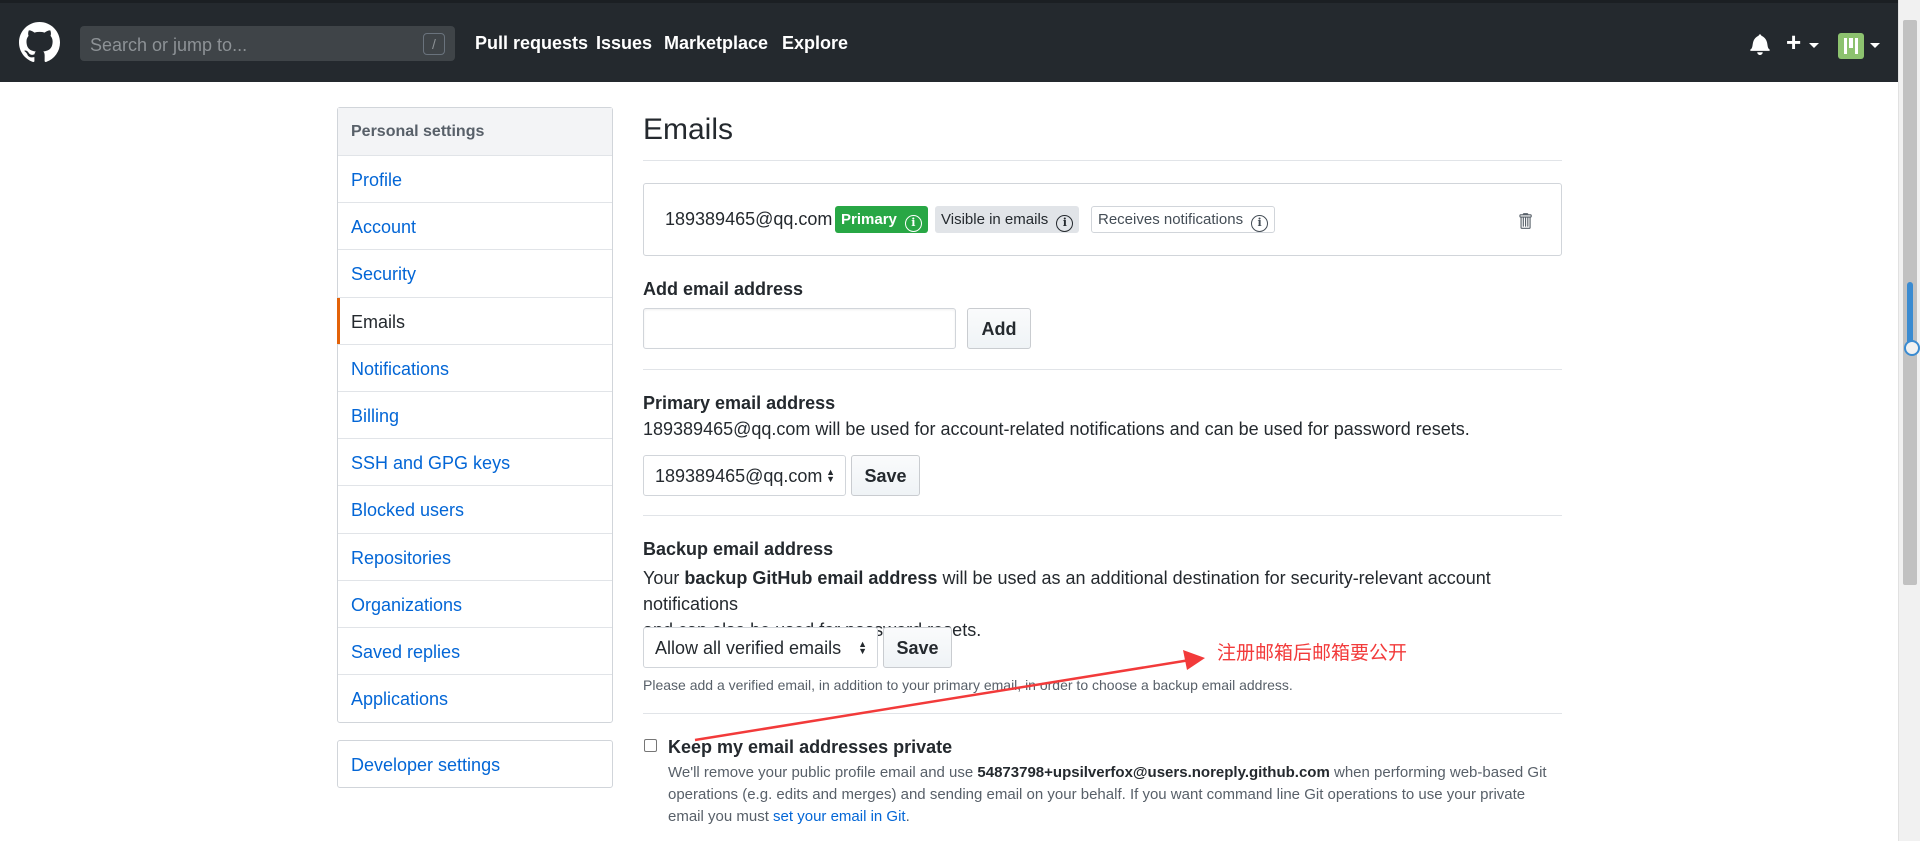  Describe the element at coordinates (811, 578) in the screenshot. I see `backup-desc-bold: backup GitHub email address` at that location.